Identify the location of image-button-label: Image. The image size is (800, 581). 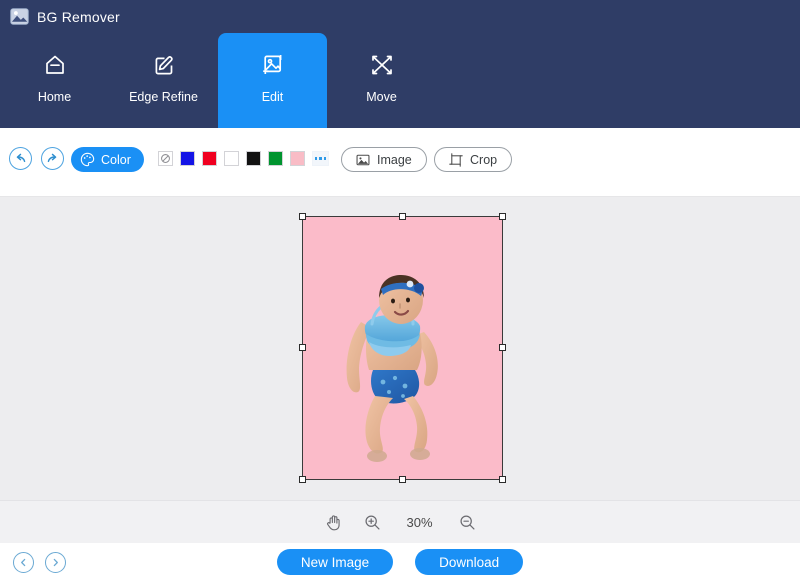
(394, 159).